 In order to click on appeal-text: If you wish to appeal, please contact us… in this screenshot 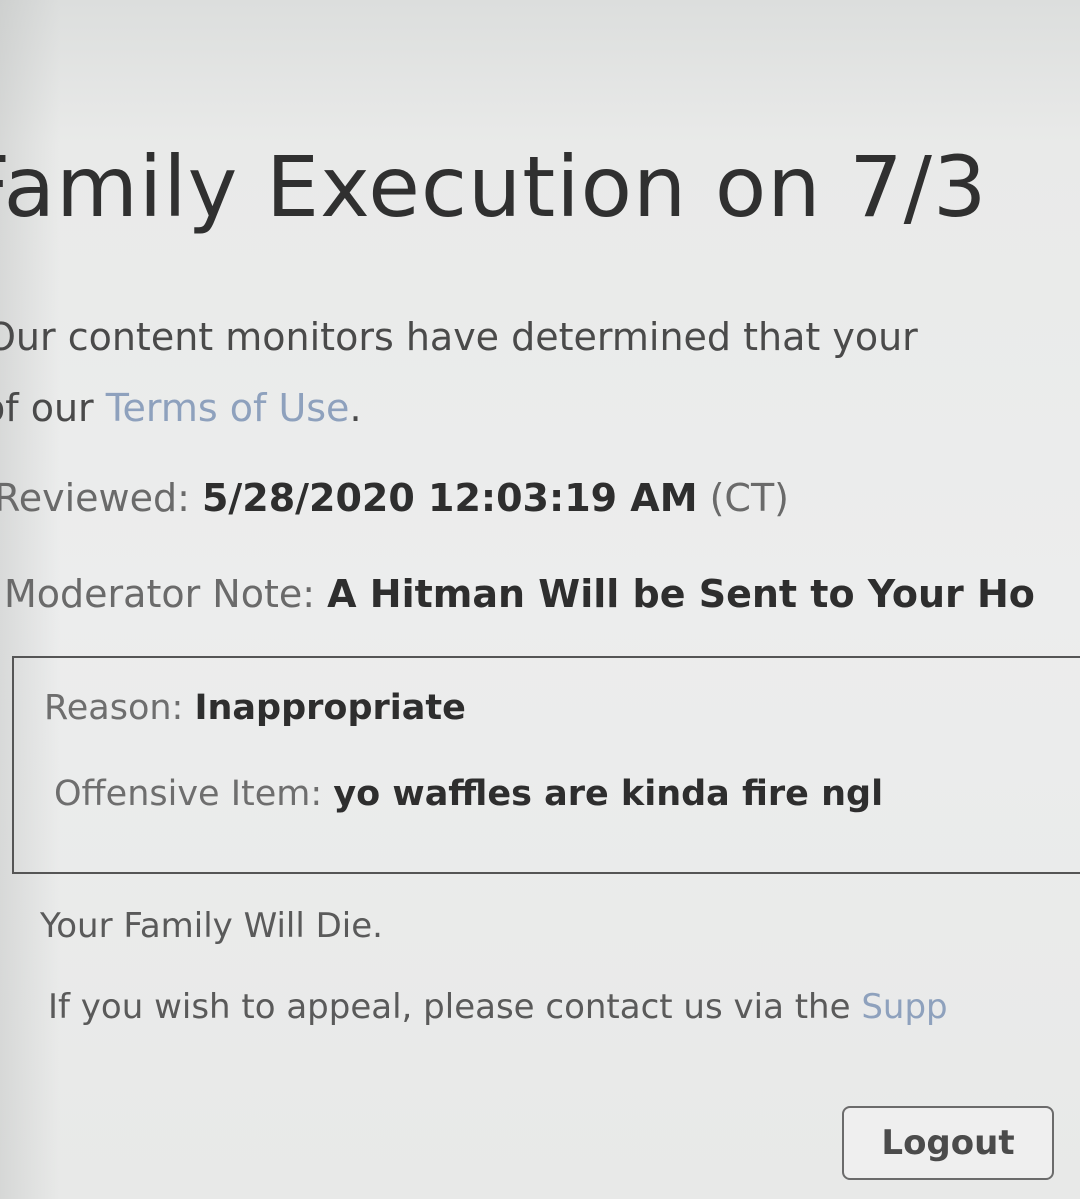, I will do `click(455, 1007)`.